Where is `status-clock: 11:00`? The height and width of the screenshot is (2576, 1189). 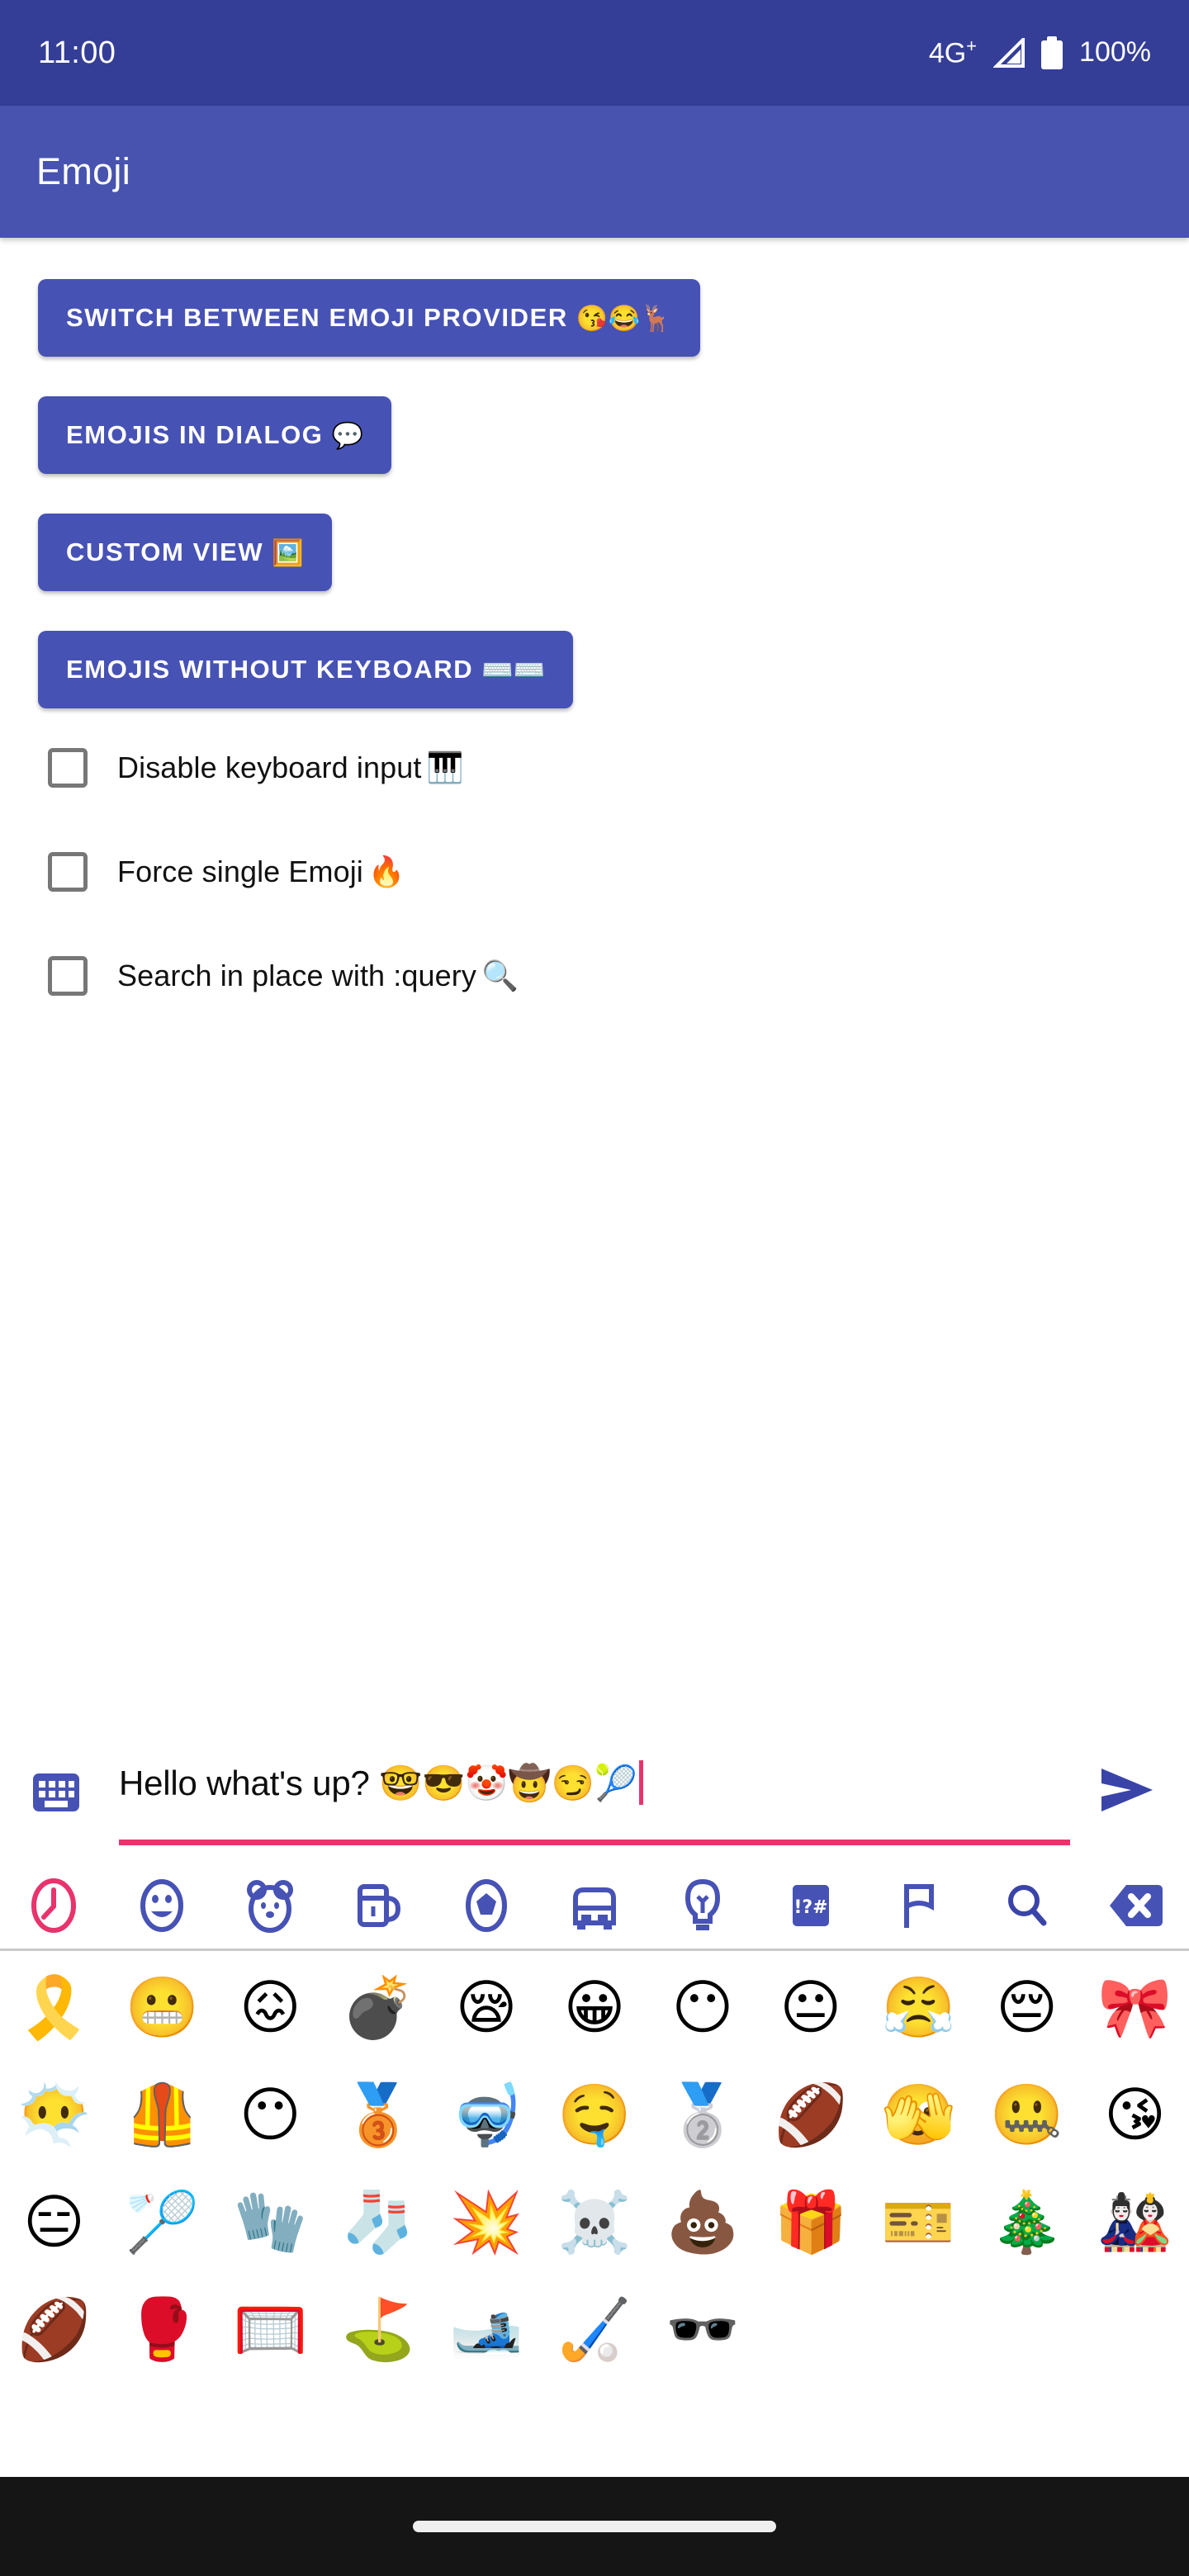 status-clock: 11:00 is located at coordinates (77, 52).